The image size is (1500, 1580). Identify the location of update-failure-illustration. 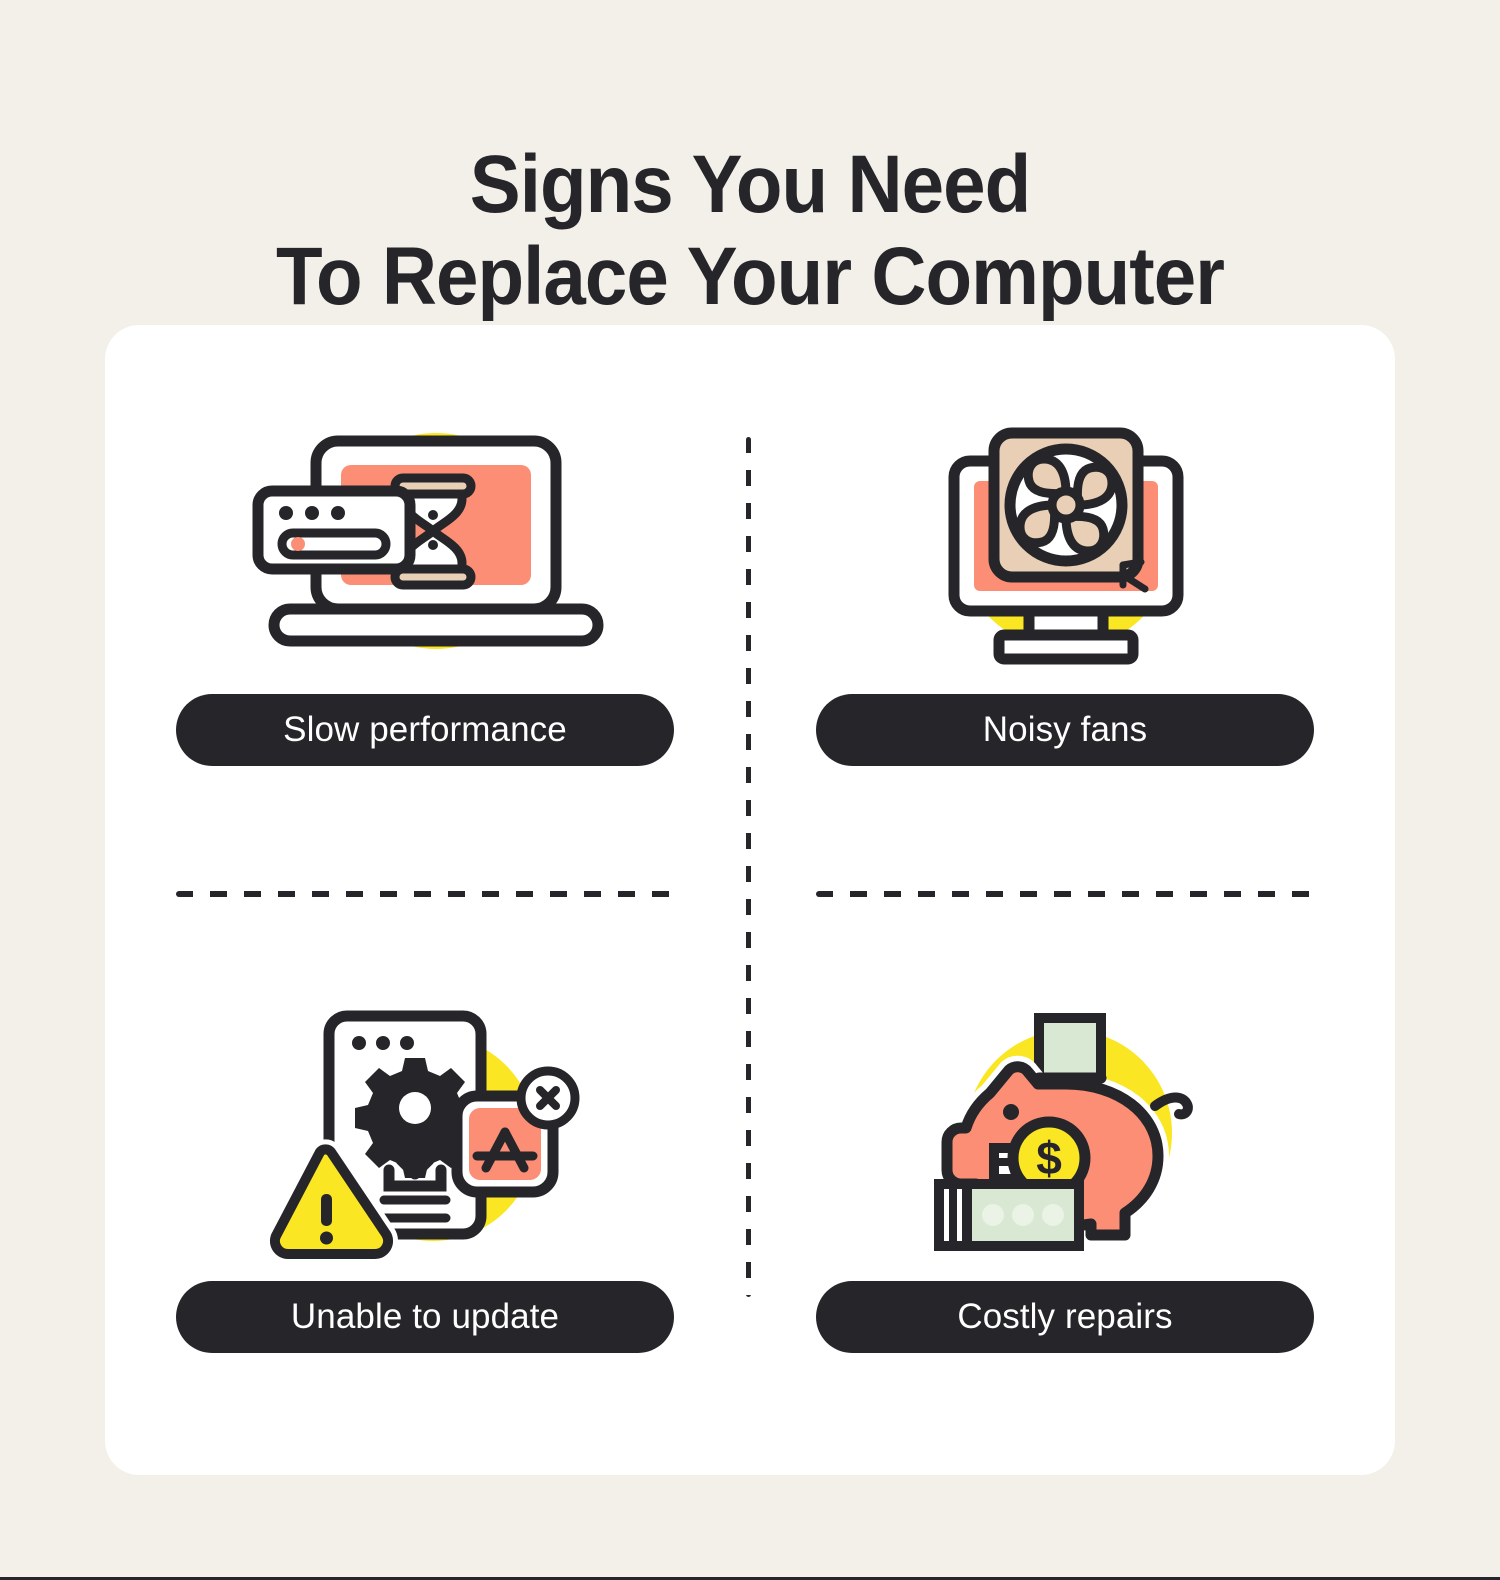
(426, 1130).